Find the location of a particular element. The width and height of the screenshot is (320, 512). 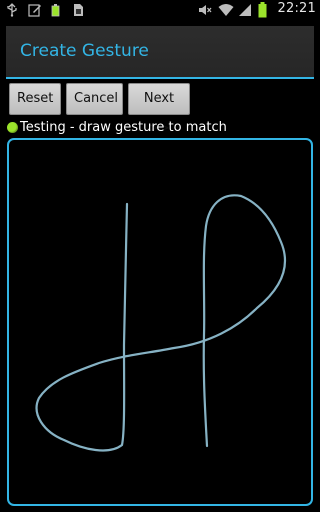

system-icons: 22:21 is located at coordinates (257, 9).